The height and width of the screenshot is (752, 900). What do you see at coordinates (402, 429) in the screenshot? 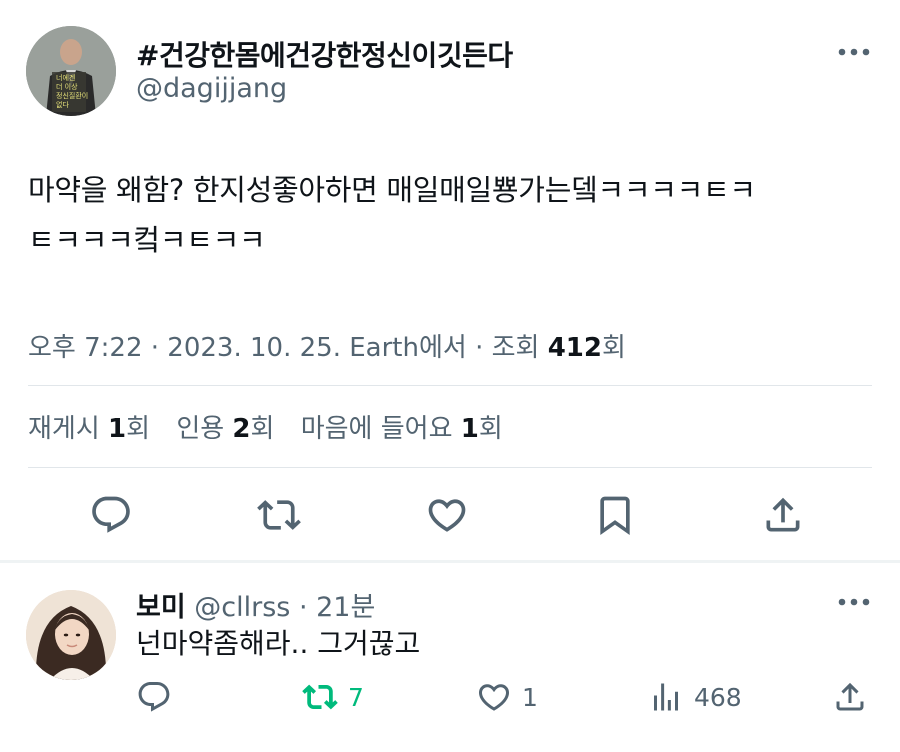
I see `likes-stat: 마음에 들어요 1회` at bounding box center [402, 429].